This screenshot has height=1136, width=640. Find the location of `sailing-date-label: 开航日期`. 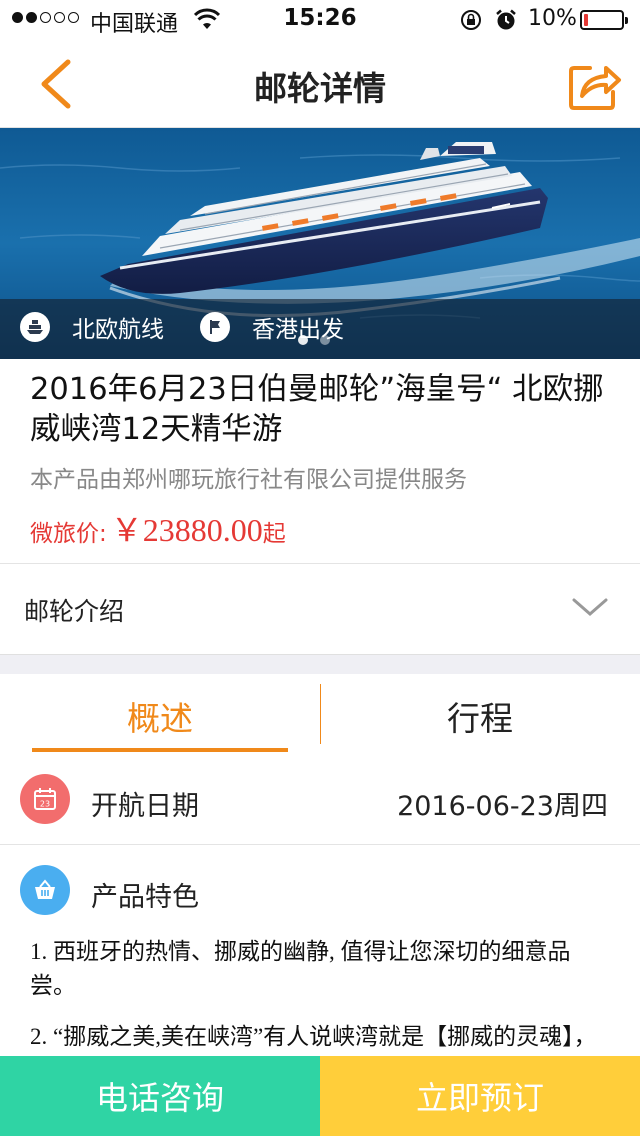

sailing-date-label: 开航日期 is located at coordinates (145, 806).